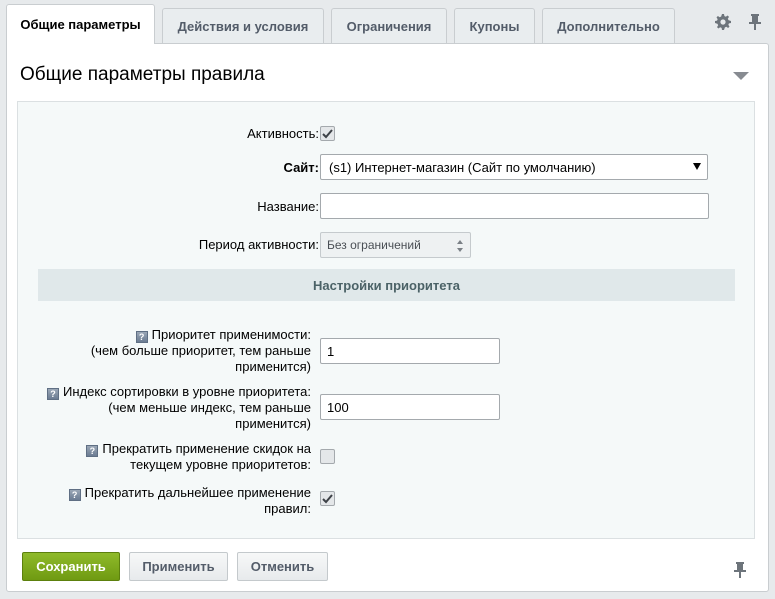 The width and height of the screenshot is (775, 599). I want to click on updown-arrows-icon, so click(460, 246).